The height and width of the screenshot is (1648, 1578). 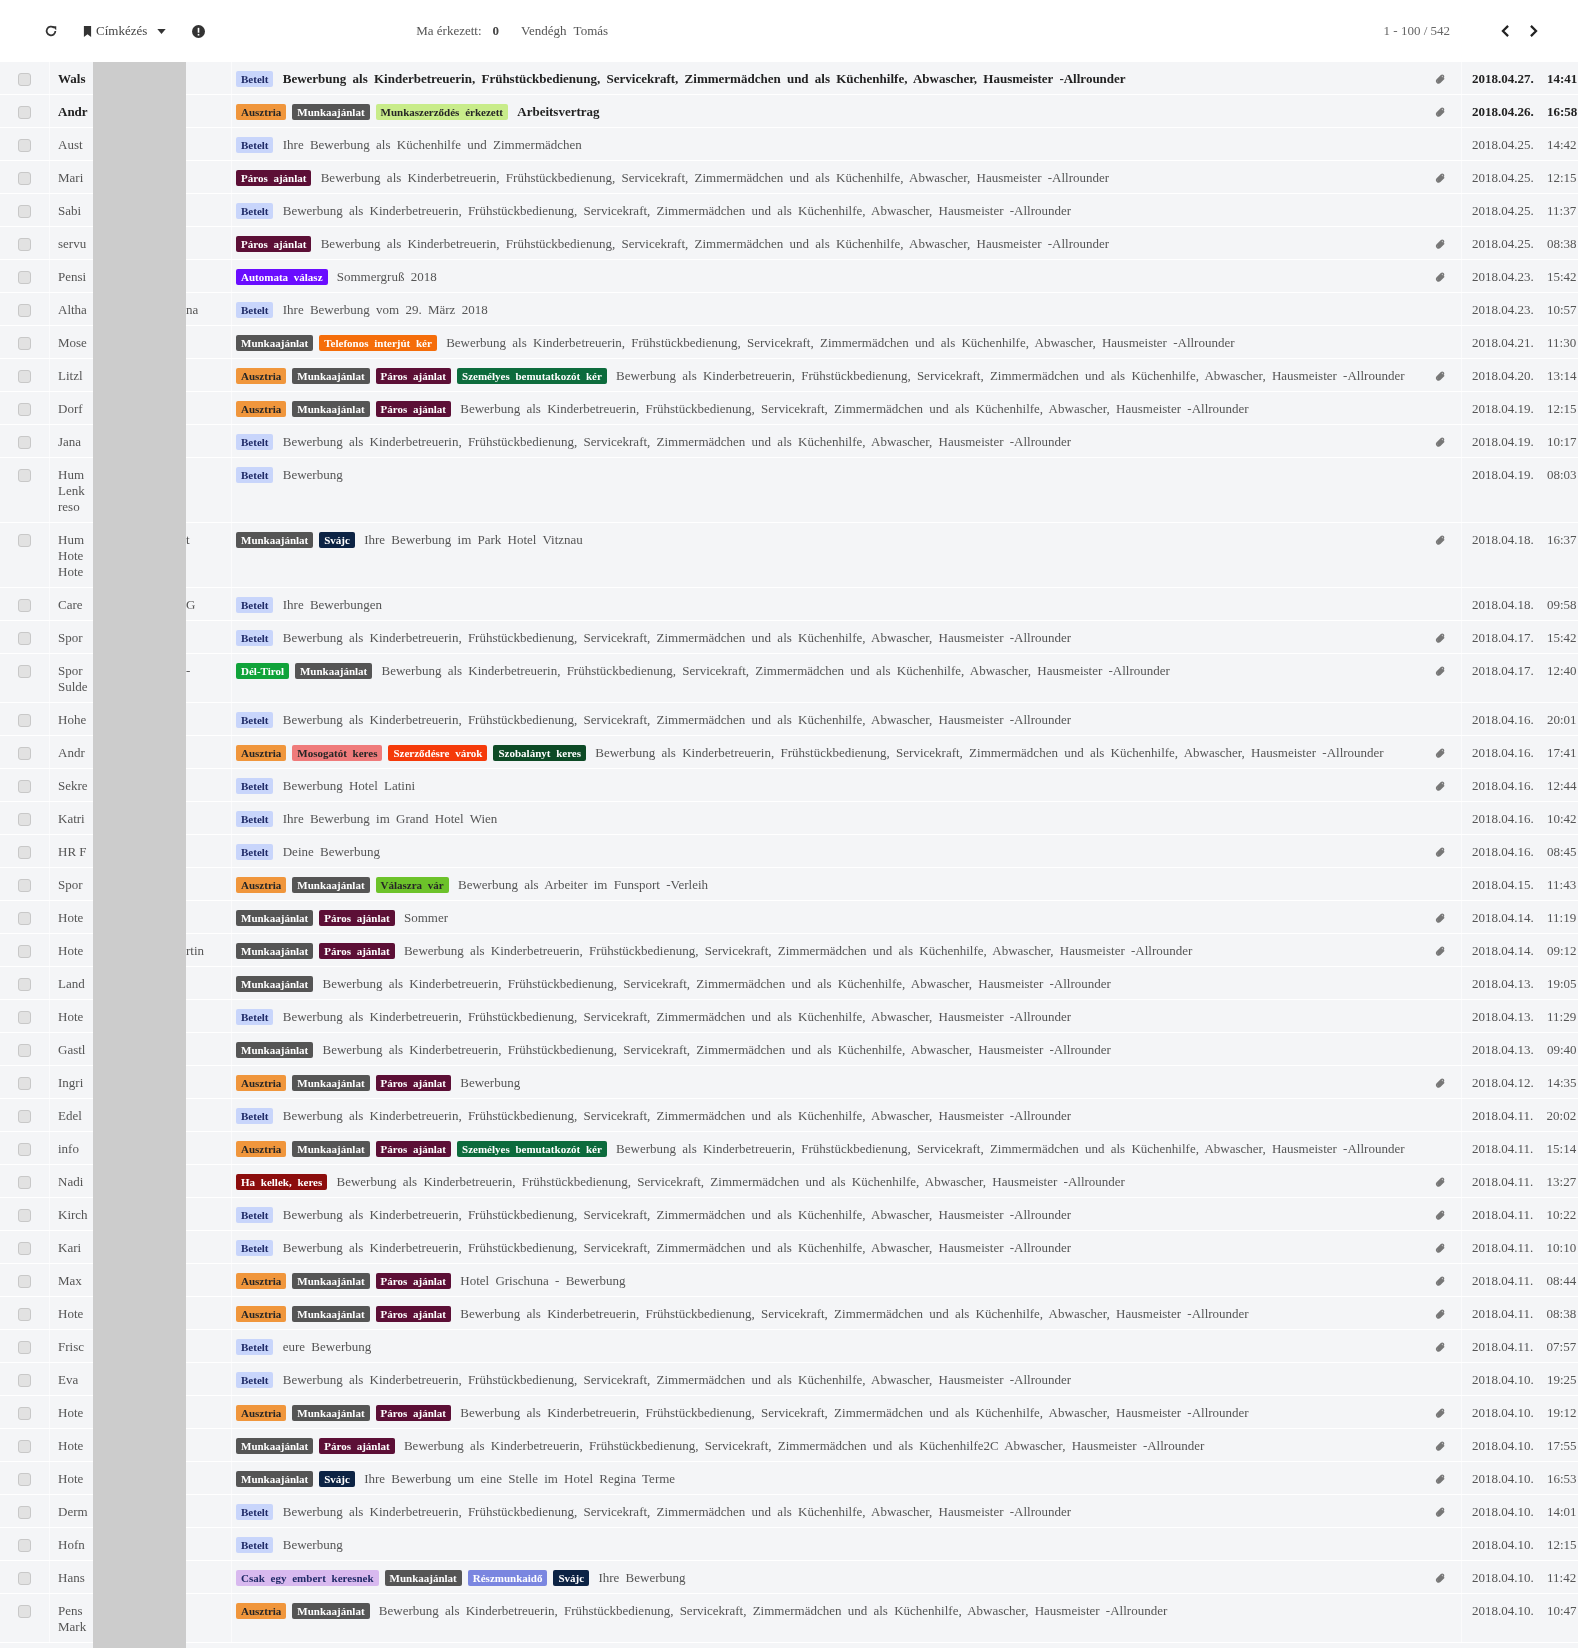 What do you see at coordinates (789, 983) in the screenshot?
I see `message-row: Land Munkaajánlat Bewerbung als Kinderbetreuerin, Frühstückbedienung, Servicekraft, Zimmermädchen und als Küchenhilfe, Abwascher, Hausmeister -Allrounder 2018.04.13. 19:05` at bounding box center [789, 983].